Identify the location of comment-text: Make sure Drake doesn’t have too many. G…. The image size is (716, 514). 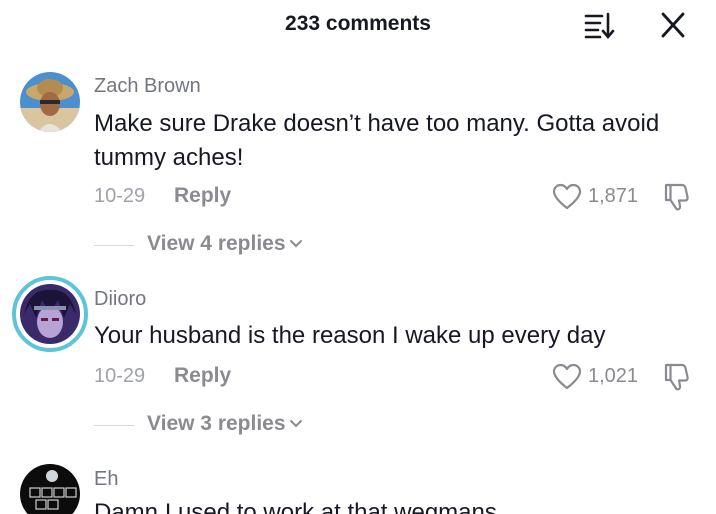
(377, 140).